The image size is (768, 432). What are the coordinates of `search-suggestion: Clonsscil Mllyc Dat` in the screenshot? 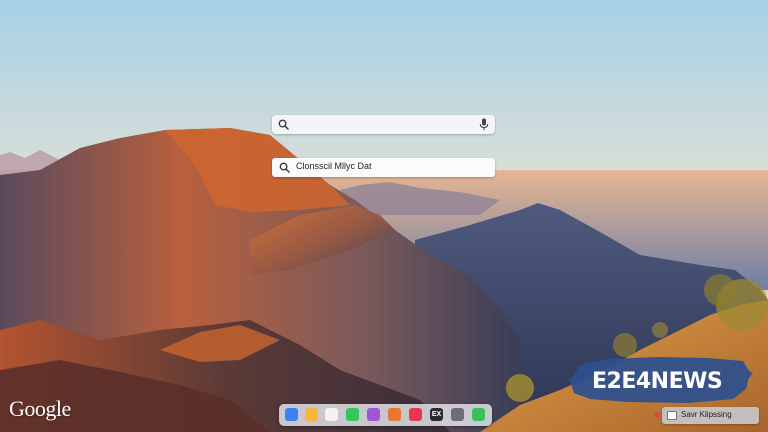 It's located at (383, 167).